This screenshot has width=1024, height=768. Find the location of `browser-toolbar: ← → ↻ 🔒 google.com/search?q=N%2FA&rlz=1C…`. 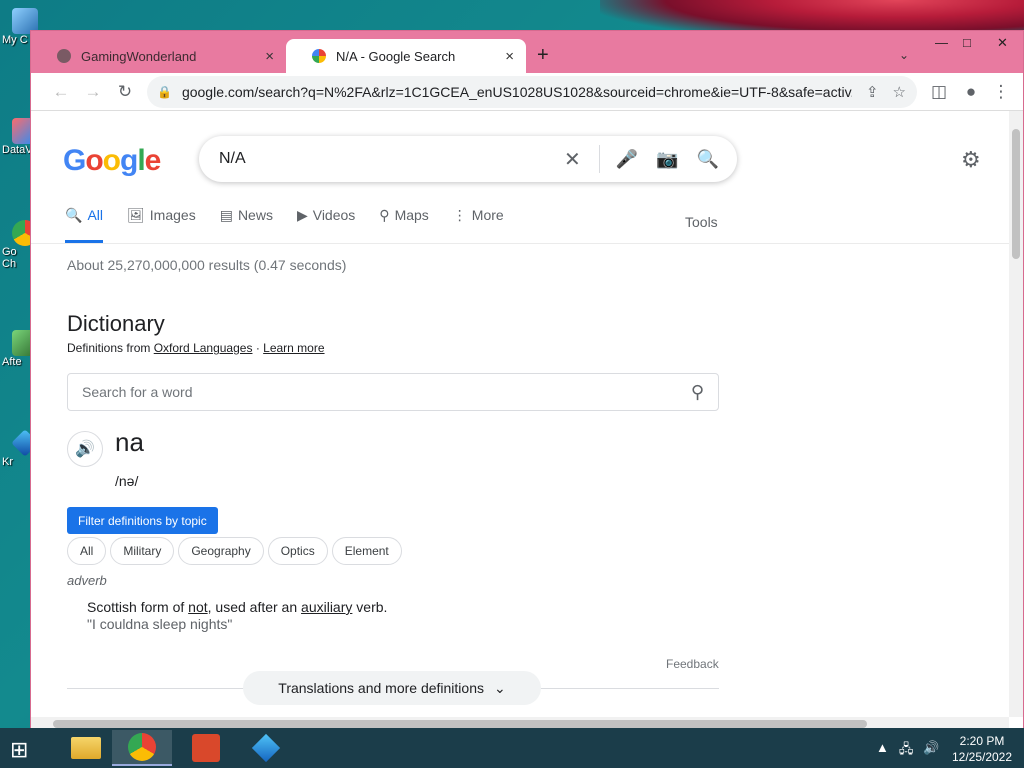

browser-toolbar: ← → ↻ 🔒 google.com/search?q=N%2FA&rlz=1C… is located at coordinates (527, 92).